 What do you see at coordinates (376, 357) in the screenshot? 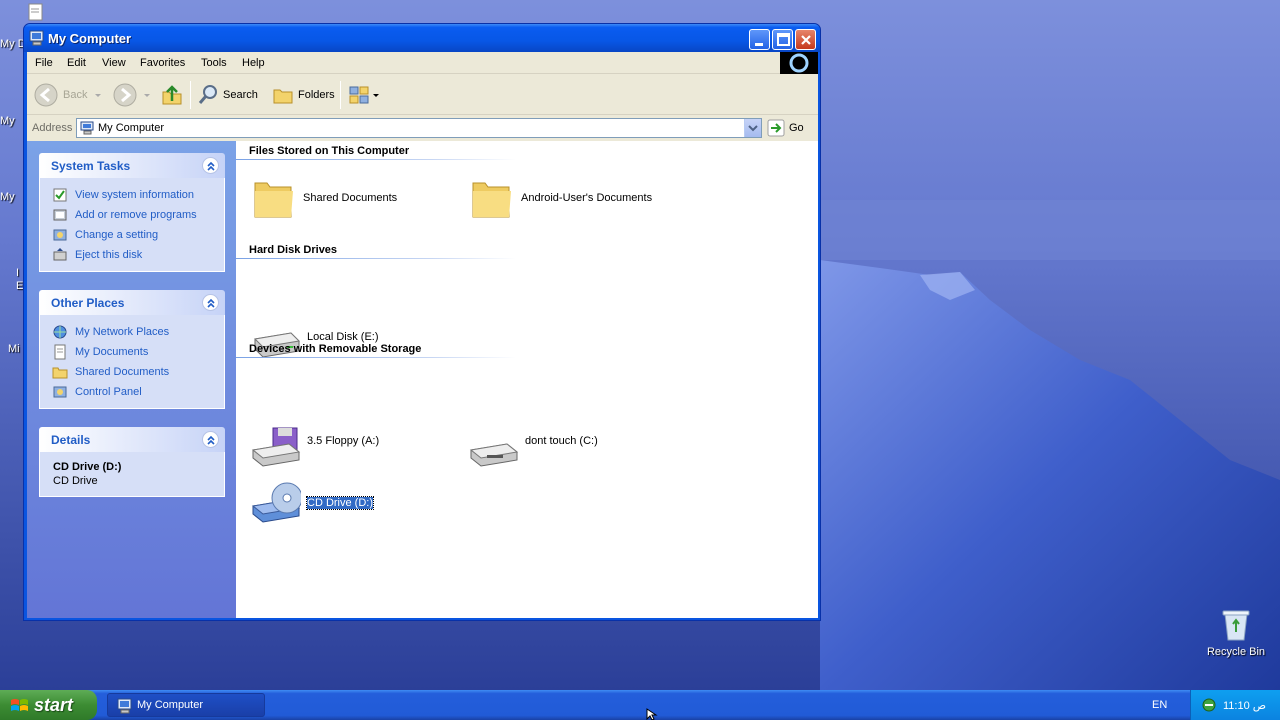
I see `group-divider` at bounding box center [376, 357].